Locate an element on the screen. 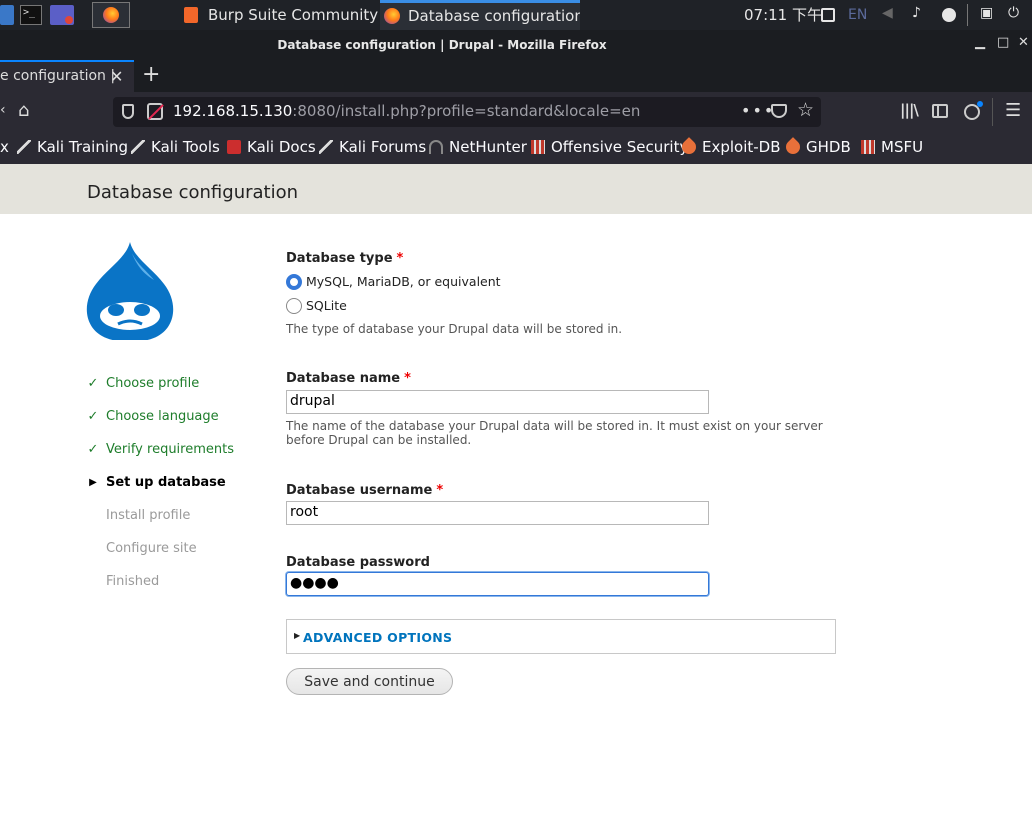 The width and height of the screenshot is (1032, 834). tab-label: e configuration | is located at coordinates (58, 76).